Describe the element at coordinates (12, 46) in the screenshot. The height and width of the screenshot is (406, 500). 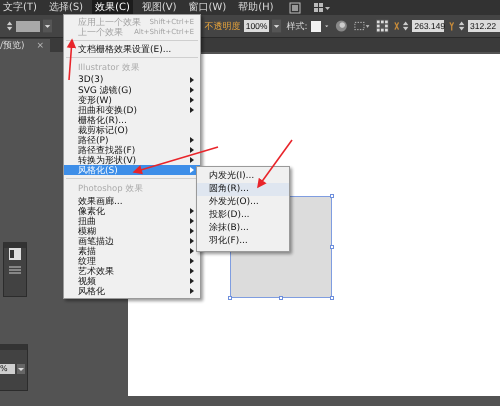
I see `document-title: /预览)` at that location.